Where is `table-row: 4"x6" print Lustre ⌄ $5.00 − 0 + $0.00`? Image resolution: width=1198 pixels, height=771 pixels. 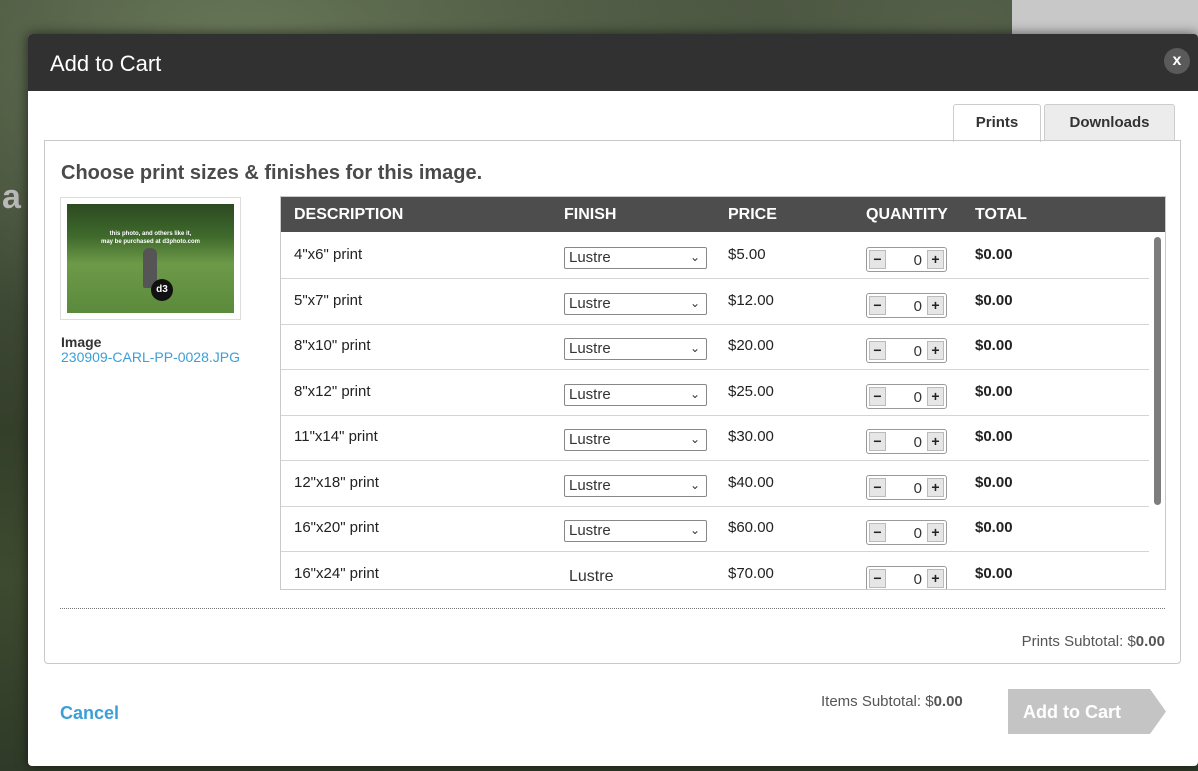 table-row: 4"x6" print Lustre ⌄ $5.00 − 0 + $0.00 is located at coordinates (715, 255).